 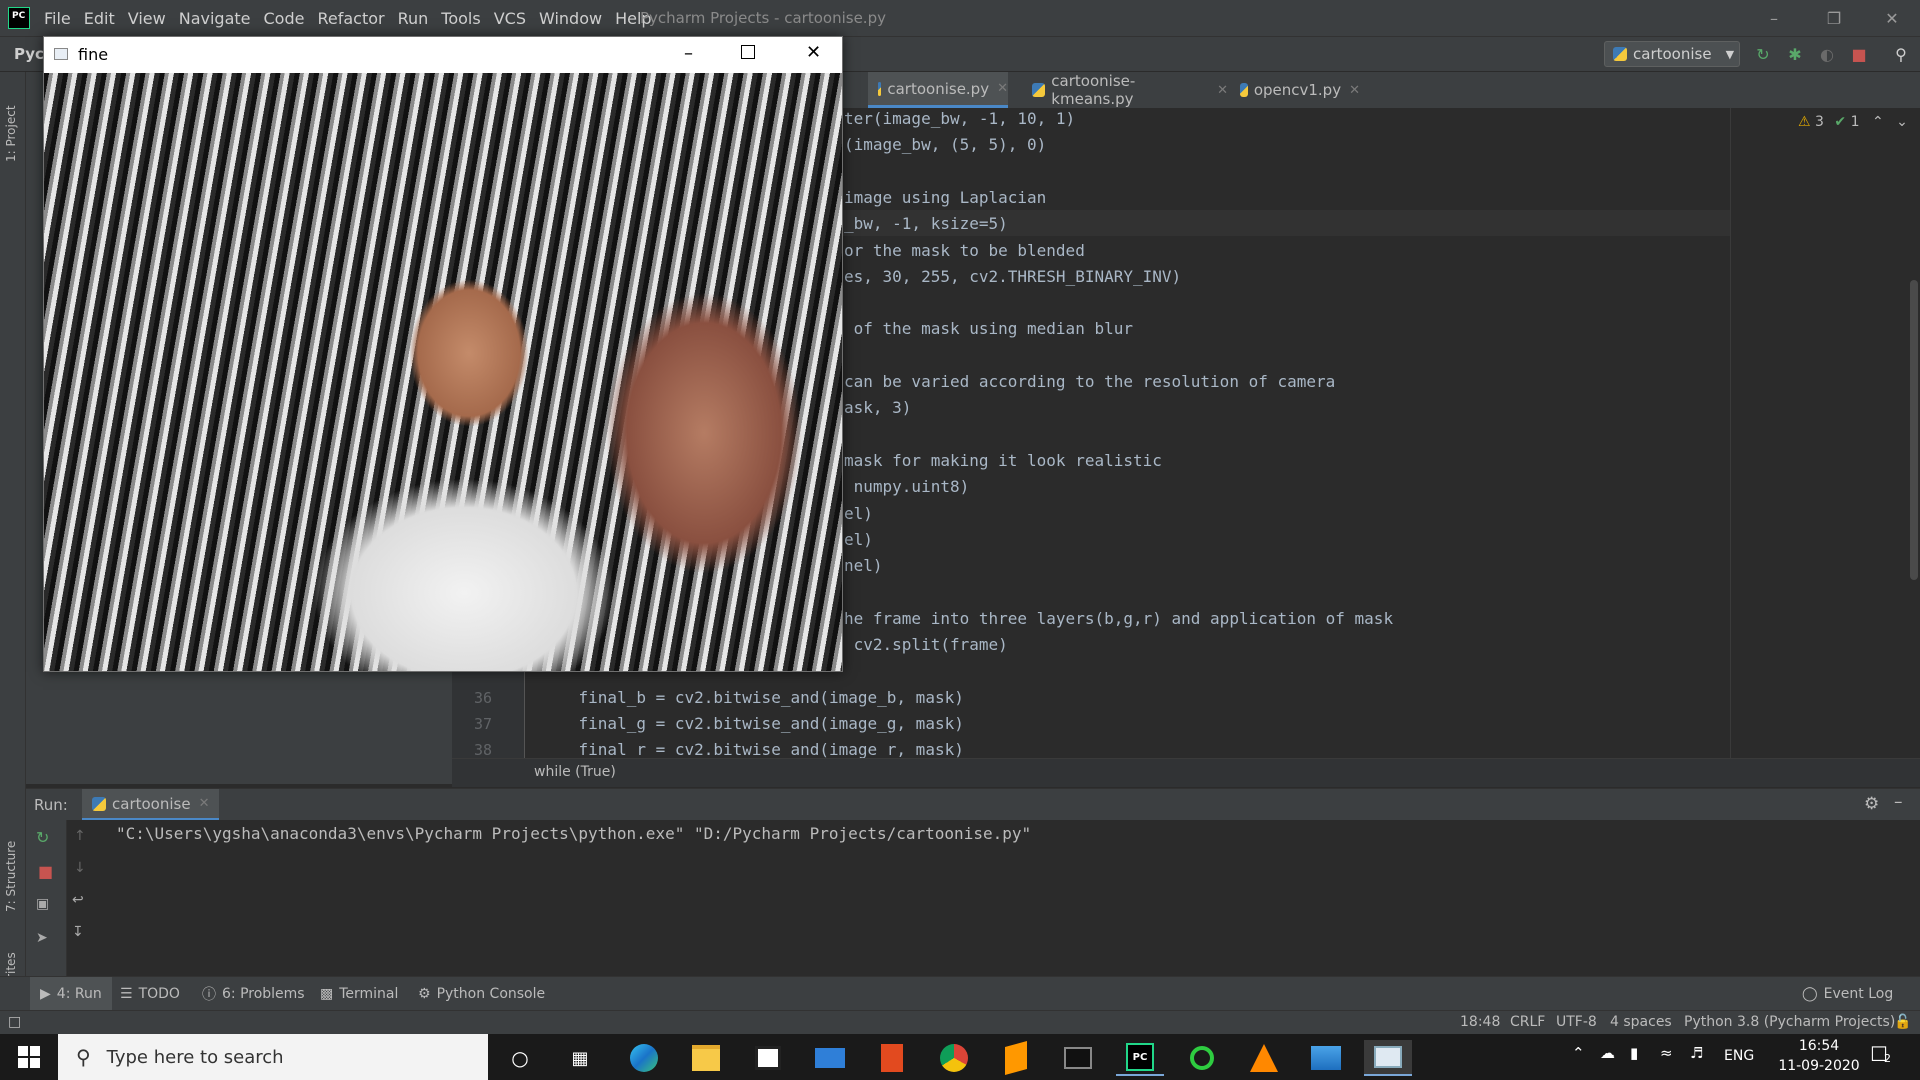 I want to click on menu-edit: Edit, so click(x=99, y=18).